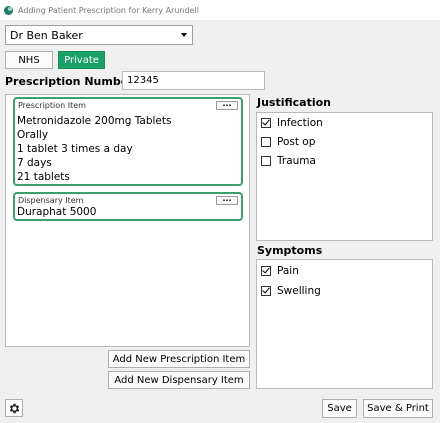 This screenshot has width=440, height=423. I want to click on dispensary-item-caption: Dispensary Item, so click(51, 200).